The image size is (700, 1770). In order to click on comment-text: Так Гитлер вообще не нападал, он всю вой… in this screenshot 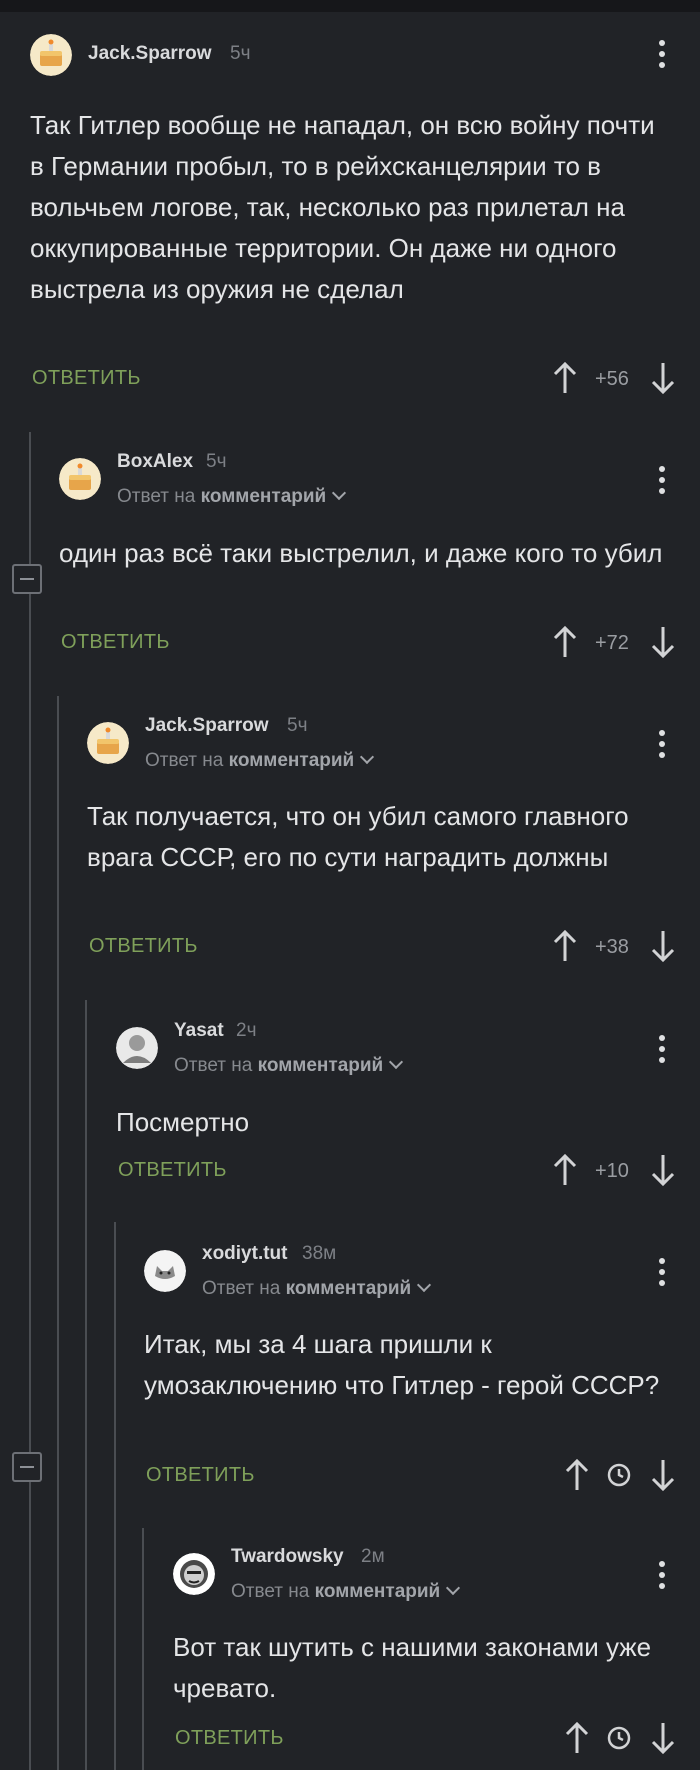, I will do `click(342, 207)`.